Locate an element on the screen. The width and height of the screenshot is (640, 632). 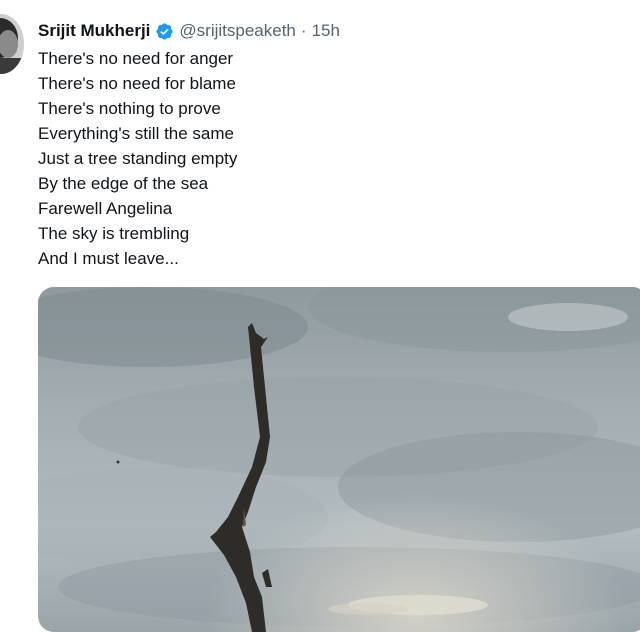
tweet-text-line: There's nothing to prove is located at coordinates (129, 108).